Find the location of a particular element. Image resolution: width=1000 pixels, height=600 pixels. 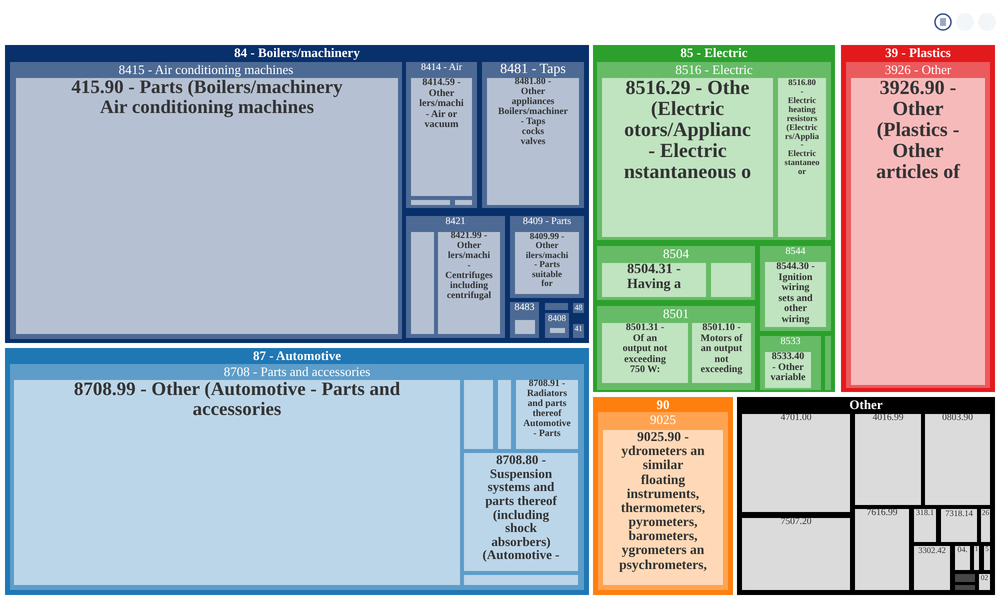

treemap-group: 8481 - Taps 8481.80 - Other appliances Boilers/machiner - Taps cocks valves is located at coordinates (533, 135).